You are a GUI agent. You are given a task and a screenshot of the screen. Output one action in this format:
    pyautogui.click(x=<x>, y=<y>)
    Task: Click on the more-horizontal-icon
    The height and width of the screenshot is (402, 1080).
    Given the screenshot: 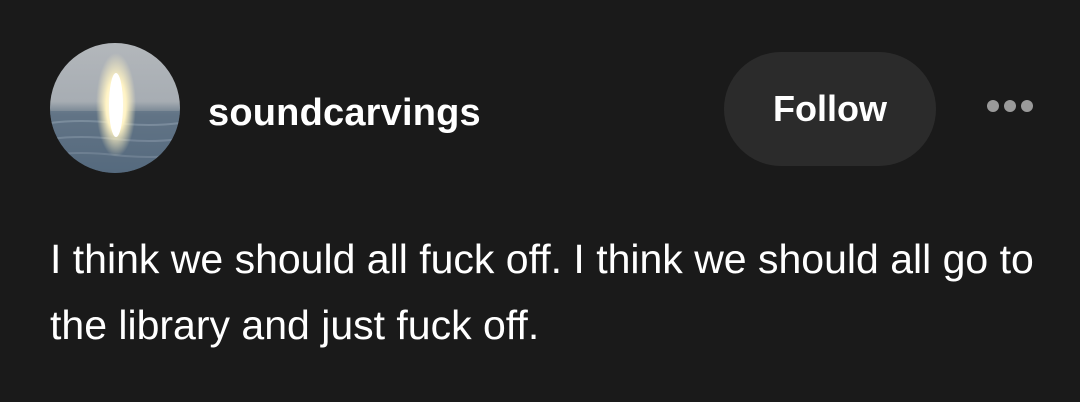 What is the action you would take?
    pyautogui.click(x=1010, y=106)
    